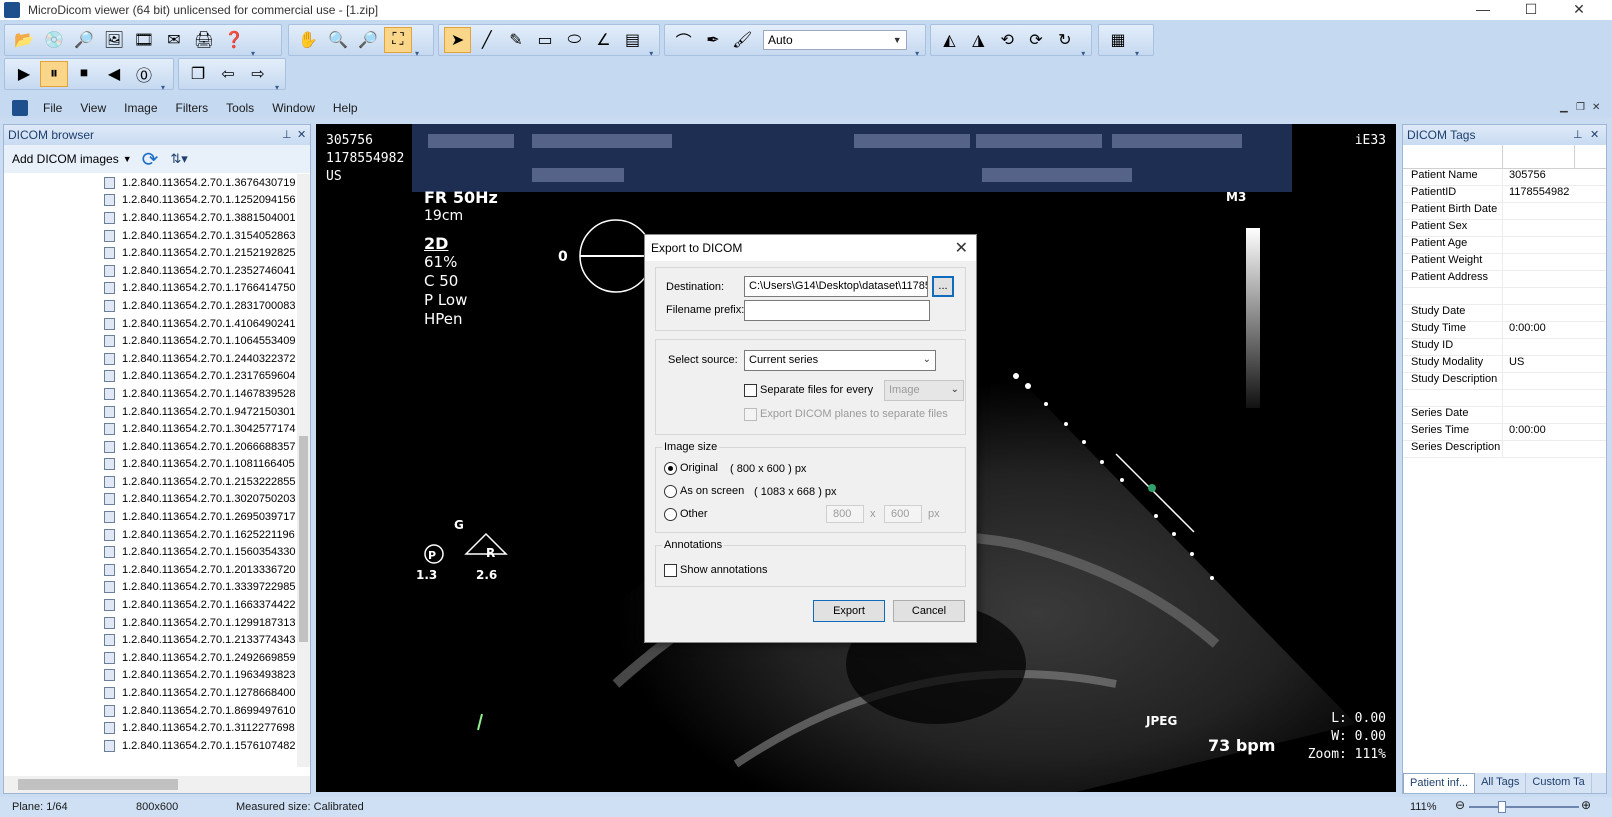 This screenshot has height=817, width=1612. I want to click on tag-row: Patient Address, so click(1504, 279).